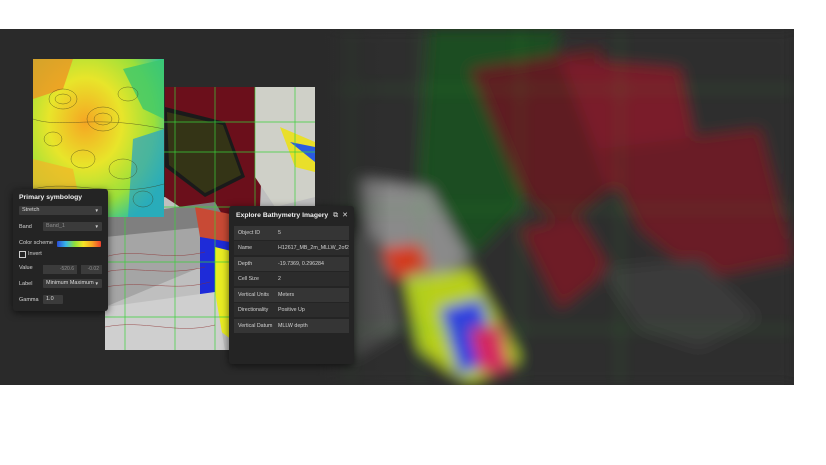 This screenshot has height=465, width=826. What do you see at coordinates (26, 284) in the screenshot?
I see `label-label: Label` at bounding box center [26, 284].